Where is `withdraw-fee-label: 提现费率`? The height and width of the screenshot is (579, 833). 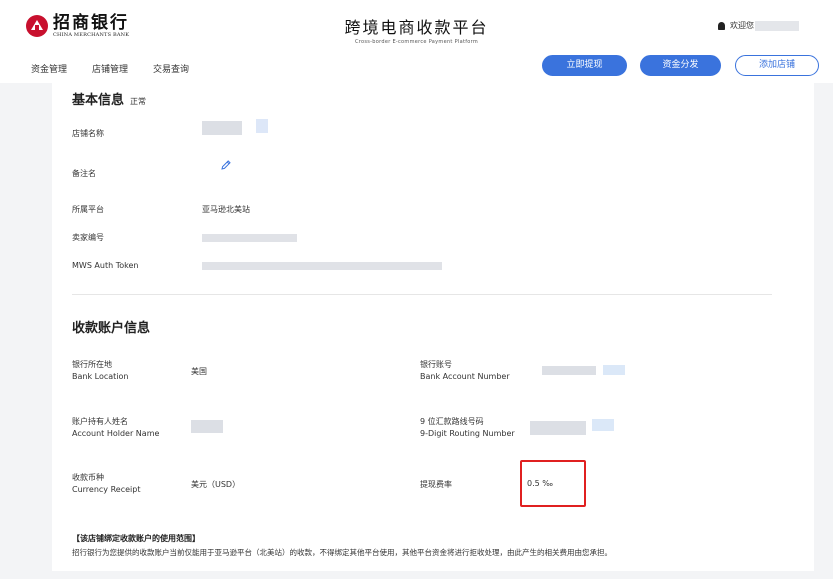 withdraw-fee-label: 提现费率 is located at coordinates (436, 484).